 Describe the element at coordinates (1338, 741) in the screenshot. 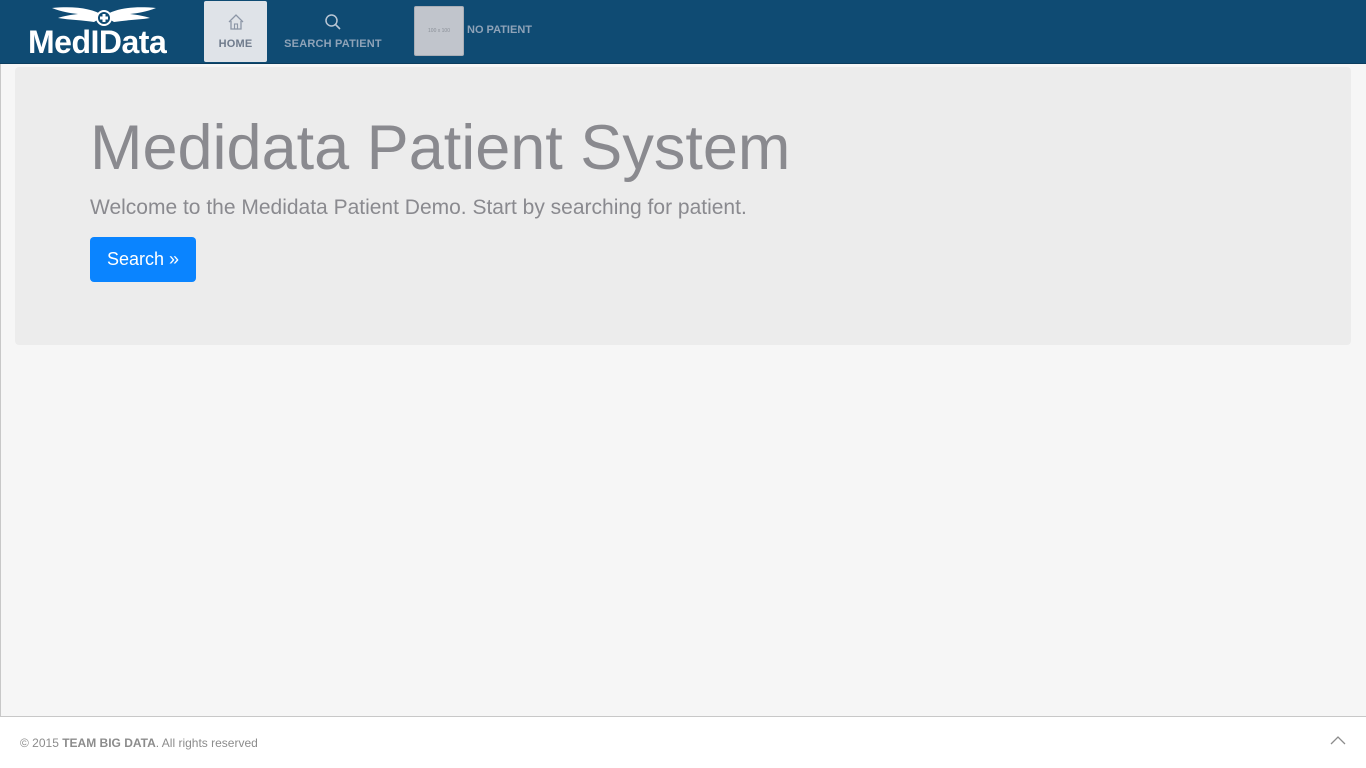

I see `chevron-up-icon` at that location.